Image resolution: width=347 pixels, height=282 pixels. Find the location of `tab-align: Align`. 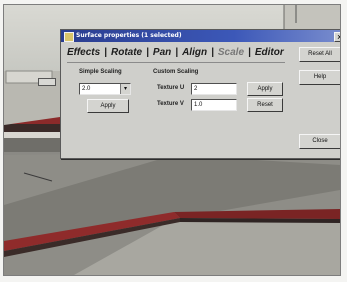

tab-align: Align is located at coordinates (194, 53).